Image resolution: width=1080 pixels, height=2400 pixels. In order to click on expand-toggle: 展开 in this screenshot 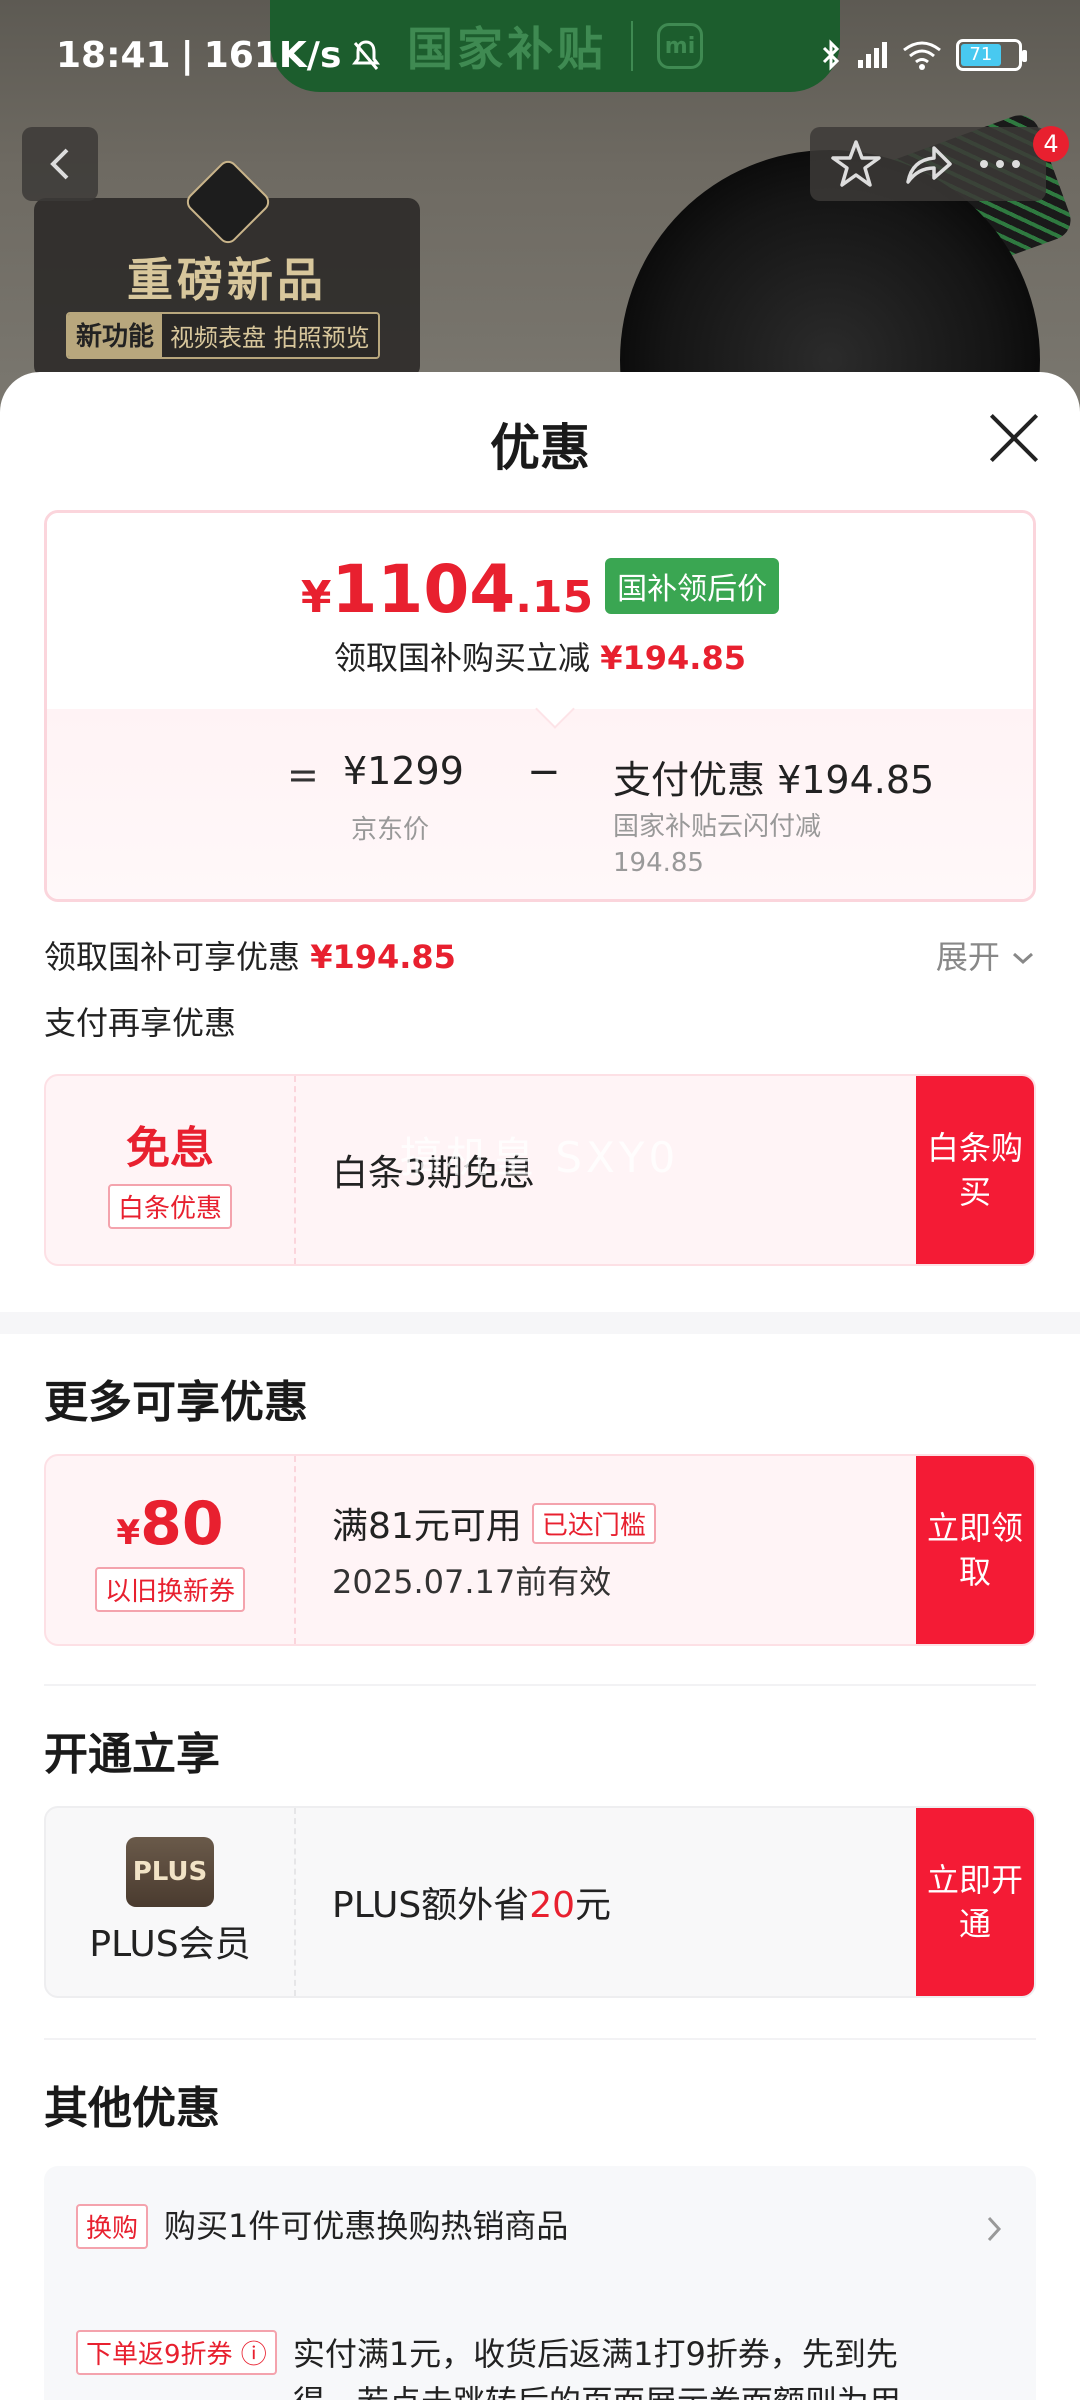, I will do `click(986, 955)`.